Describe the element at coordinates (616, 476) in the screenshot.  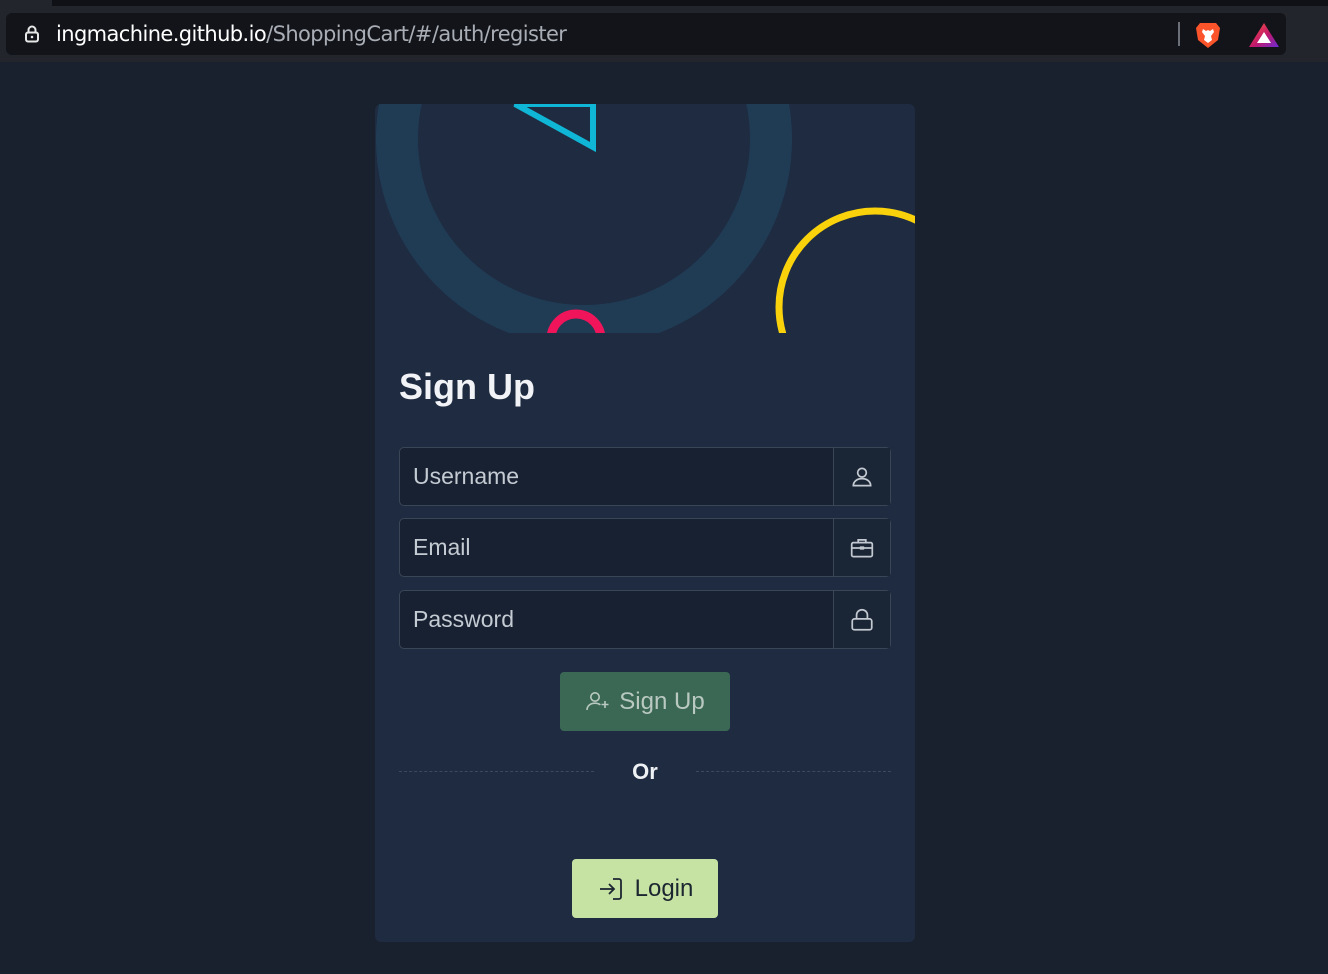
I see `username-input` at that location.